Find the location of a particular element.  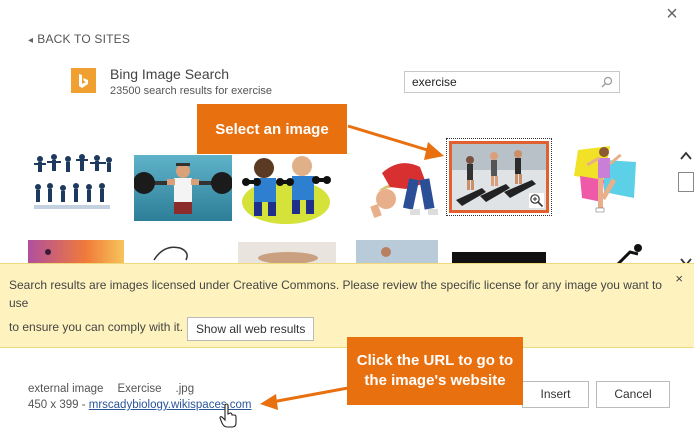

select-image-callout: Select an image is located at coordinates (272, 129).